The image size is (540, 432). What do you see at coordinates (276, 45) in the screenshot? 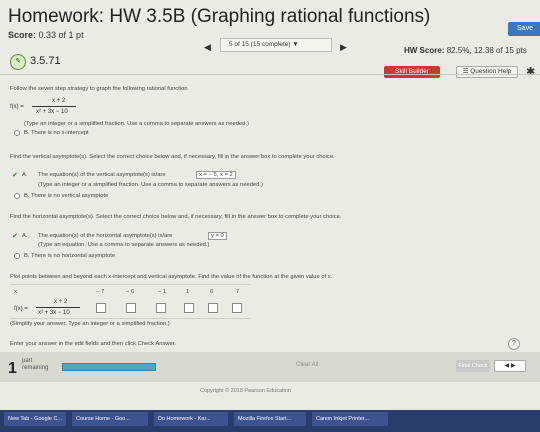
I see `question-selector: 5 of 15 (15 complete) ▼` at bounding box center [276, 45].